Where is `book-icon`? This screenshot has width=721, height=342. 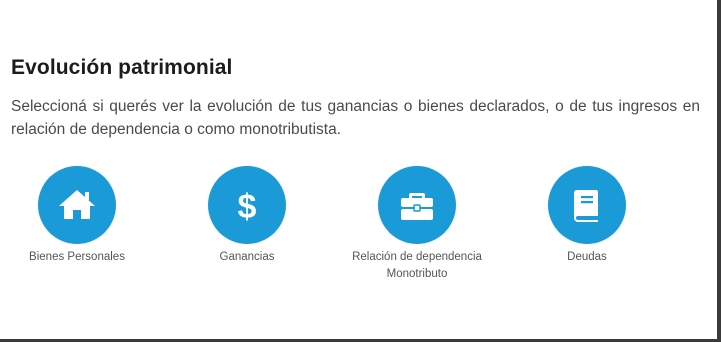 book-icon is located at coordinates (585, 206).